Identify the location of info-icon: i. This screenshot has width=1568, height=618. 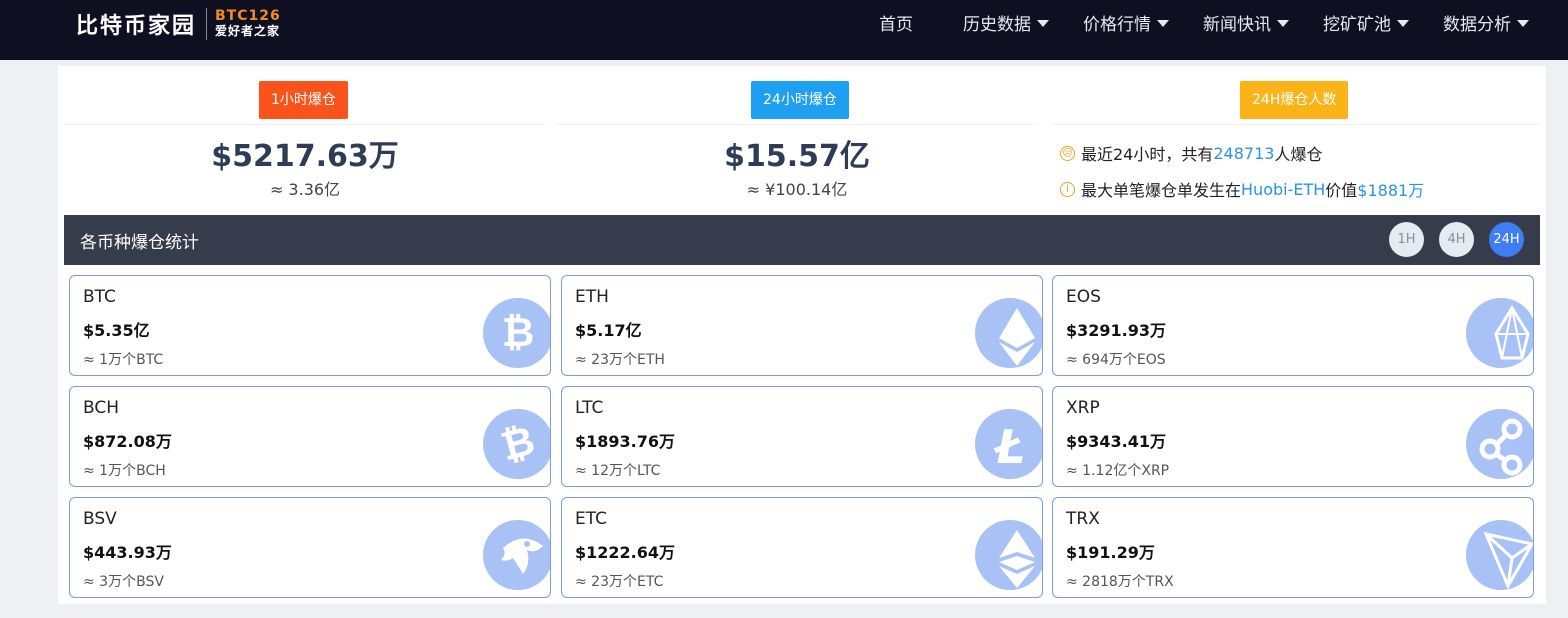
(1067, 189).